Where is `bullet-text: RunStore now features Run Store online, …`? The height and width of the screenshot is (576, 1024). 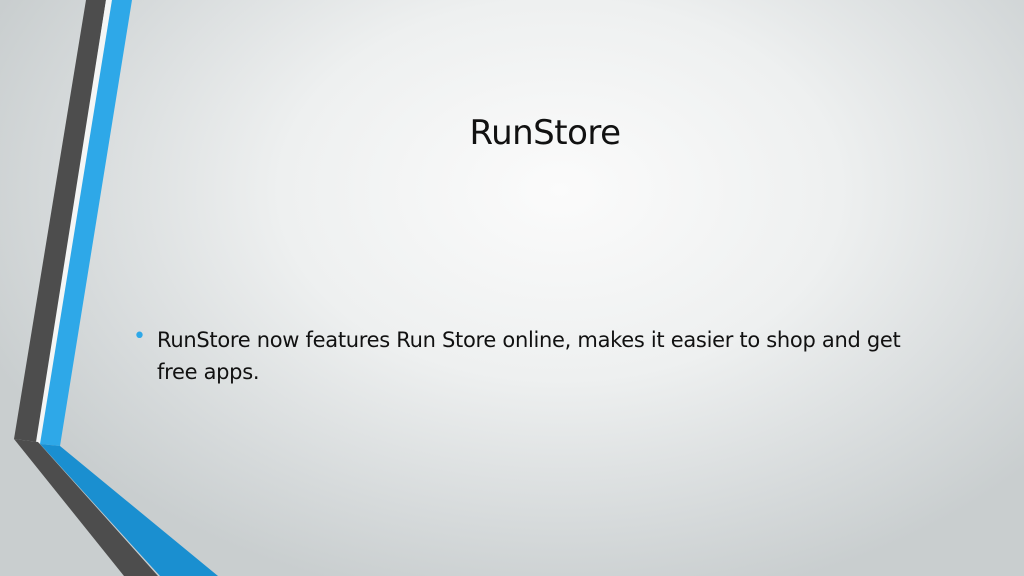
bullet-text: RunStore now features Run Store online, … is located at coordinates (529, 356).